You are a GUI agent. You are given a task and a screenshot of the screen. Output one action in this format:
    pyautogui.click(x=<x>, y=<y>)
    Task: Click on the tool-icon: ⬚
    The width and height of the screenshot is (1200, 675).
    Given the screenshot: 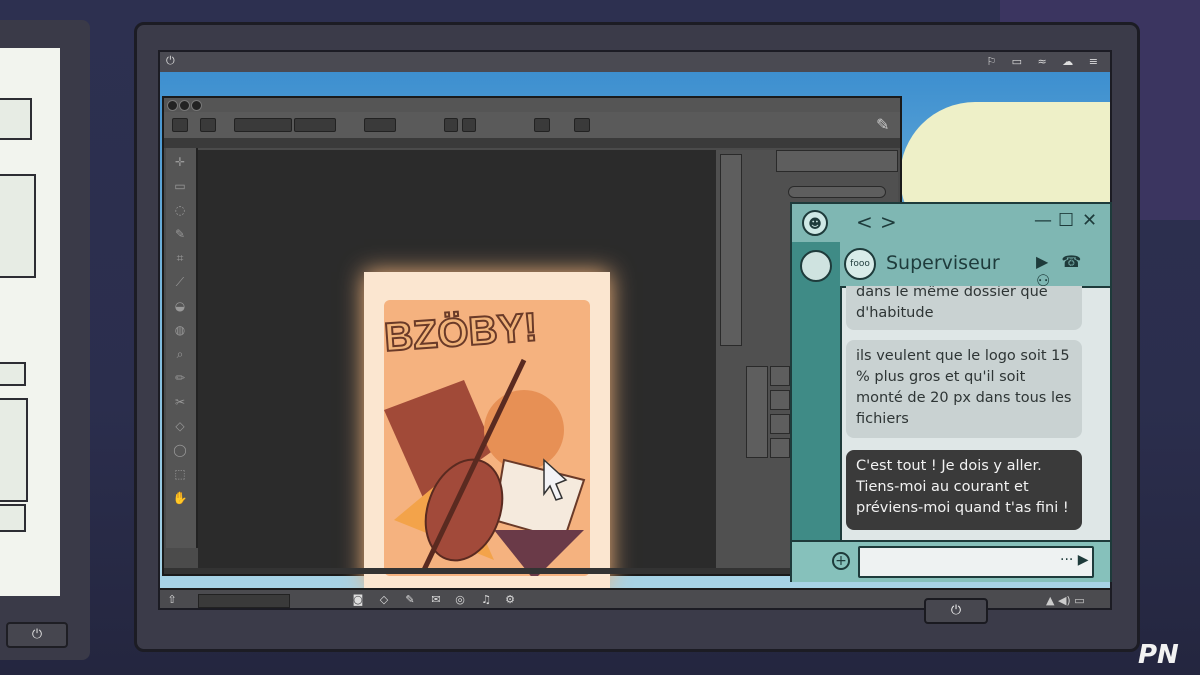 What is the action you would take?
    pyautogui.click(x=180, y=474)
    